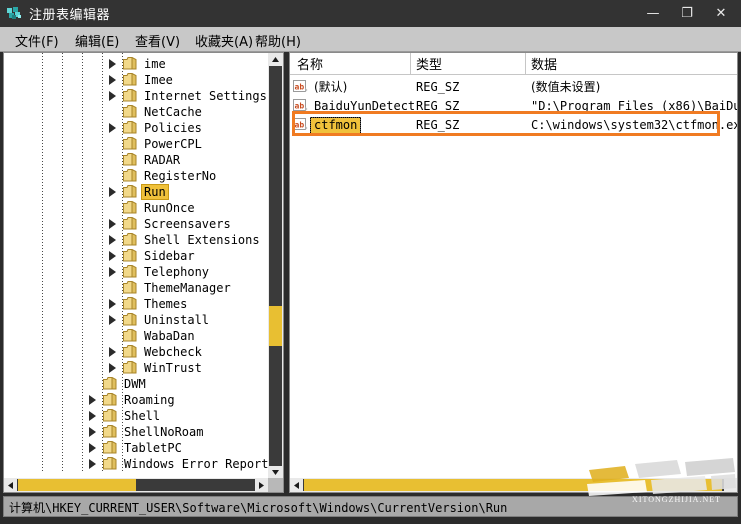 This screenshot has width=741, height=524. I want to click on menu-item-4: 帮助(H), so click(278, 40).